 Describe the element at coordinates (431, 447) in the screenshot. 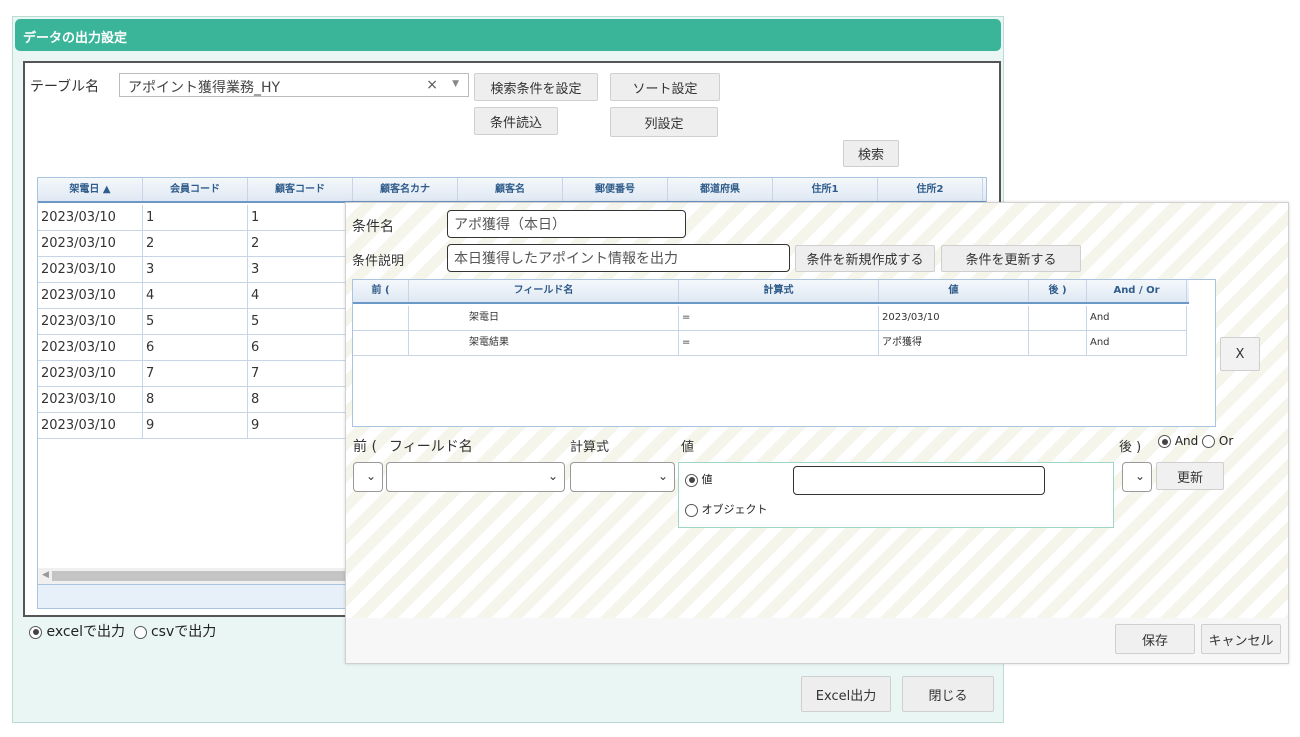

I see `field-name-label: フィールド名` at that location.